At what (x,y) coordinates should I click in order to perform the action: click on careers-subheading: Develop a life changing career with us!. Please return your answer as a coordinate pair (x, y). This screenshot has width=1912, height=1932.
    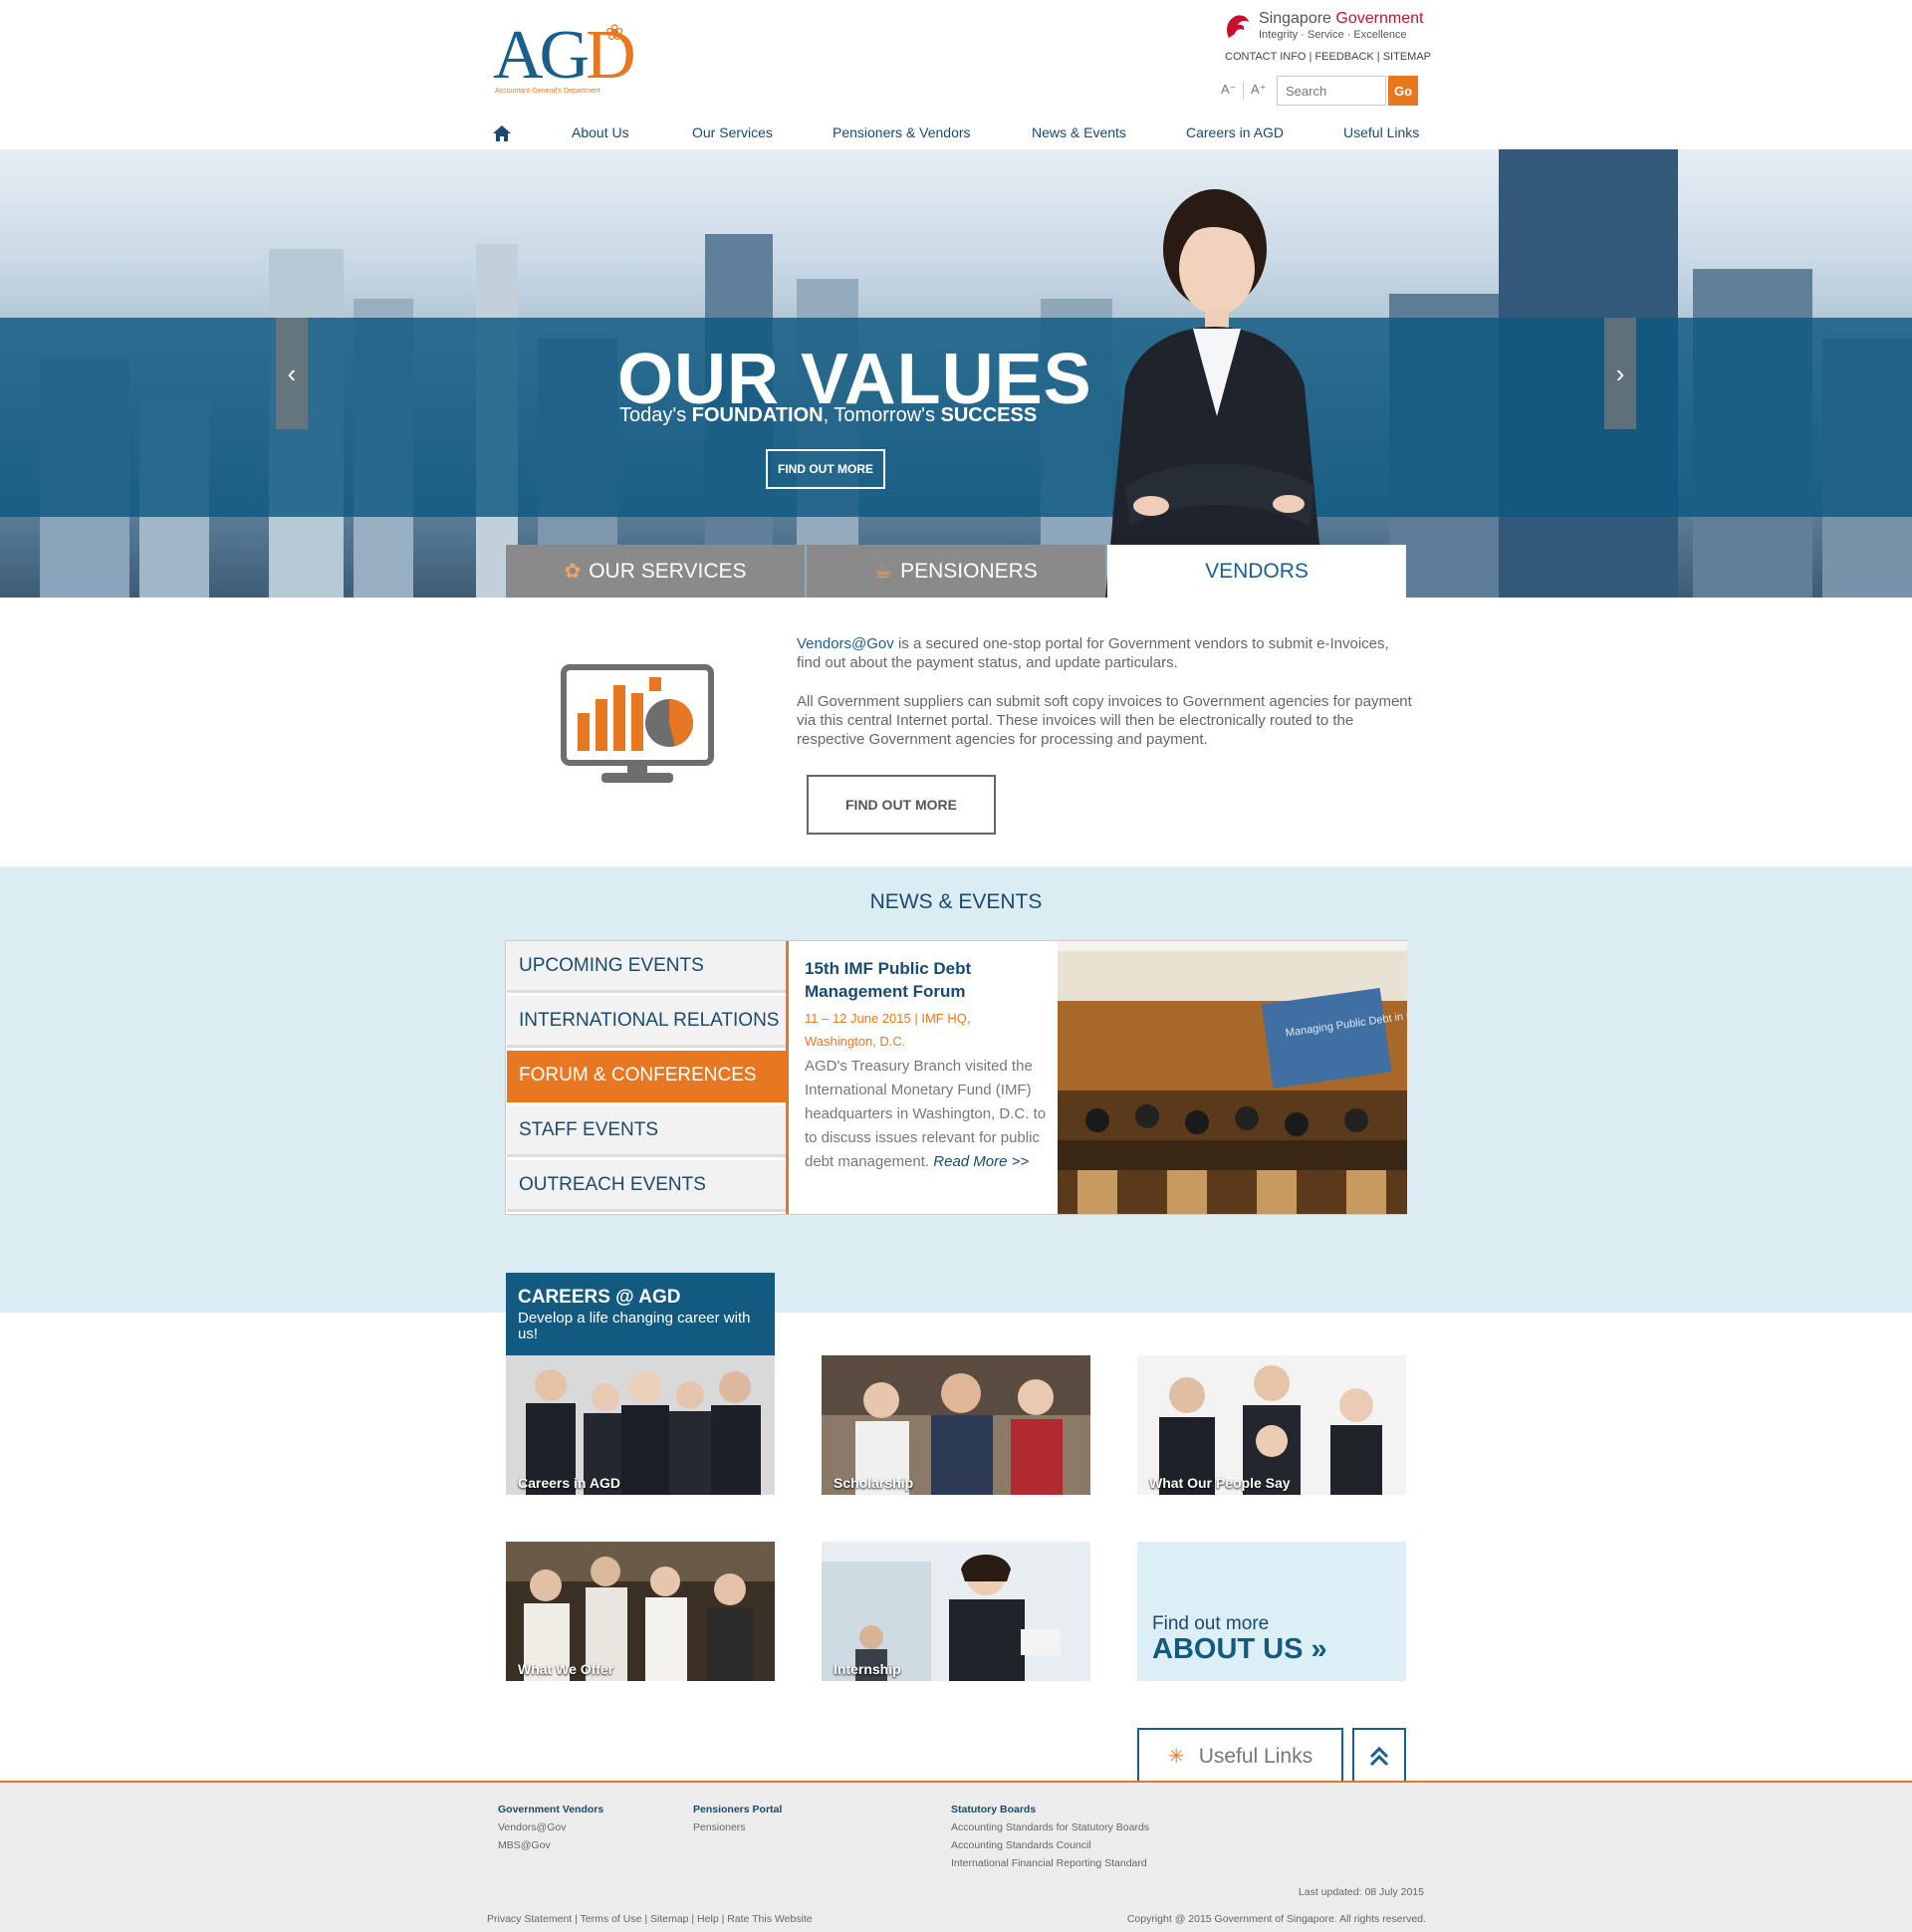
    Looking at the image, I should click on (634, 1326).